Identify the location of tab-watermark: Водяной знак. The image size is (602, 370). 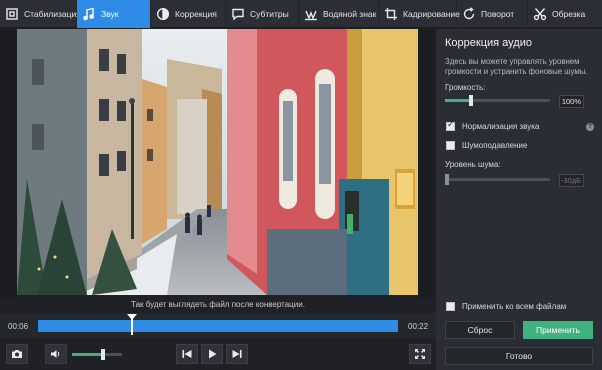
(339, 14).